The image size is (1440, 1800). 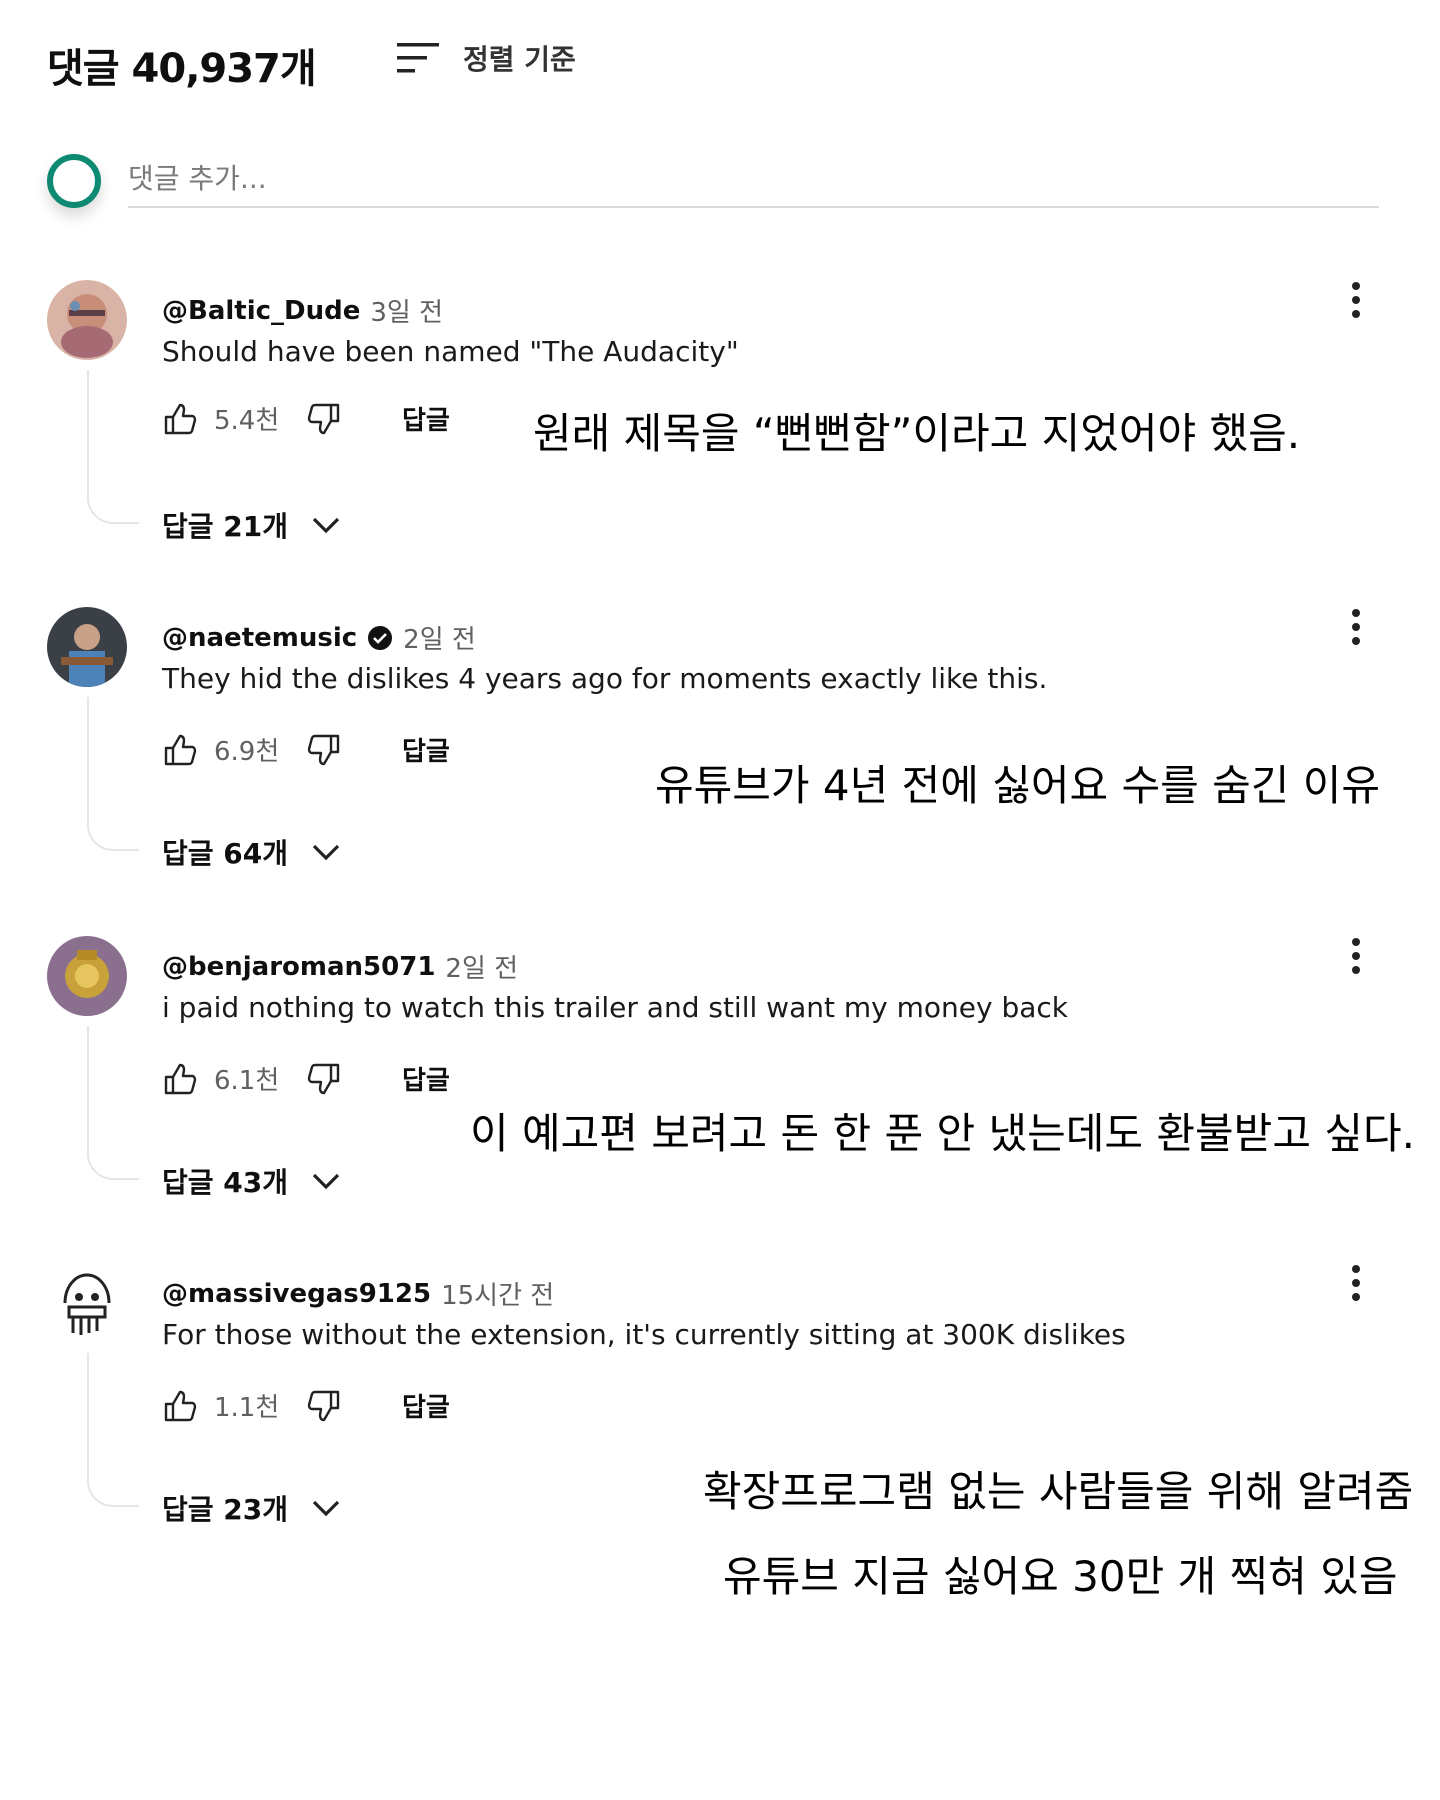 I want to click on view-replies-button: 답글 21개, so click(x=252, y=525).